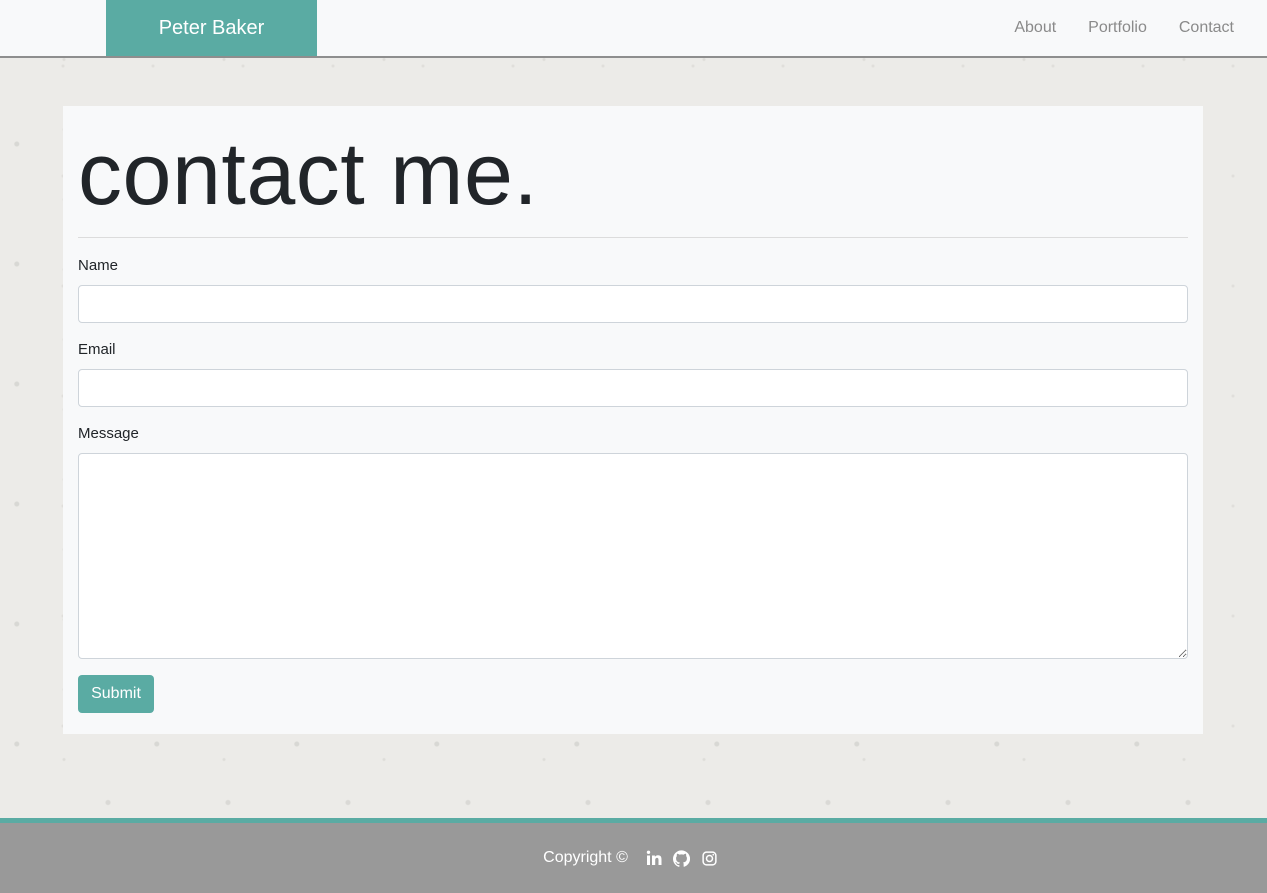 The width and height of the screenshot is (1267, 893). I want to click on nav-link-portfolio: Portfolio, so click(1117, 28).